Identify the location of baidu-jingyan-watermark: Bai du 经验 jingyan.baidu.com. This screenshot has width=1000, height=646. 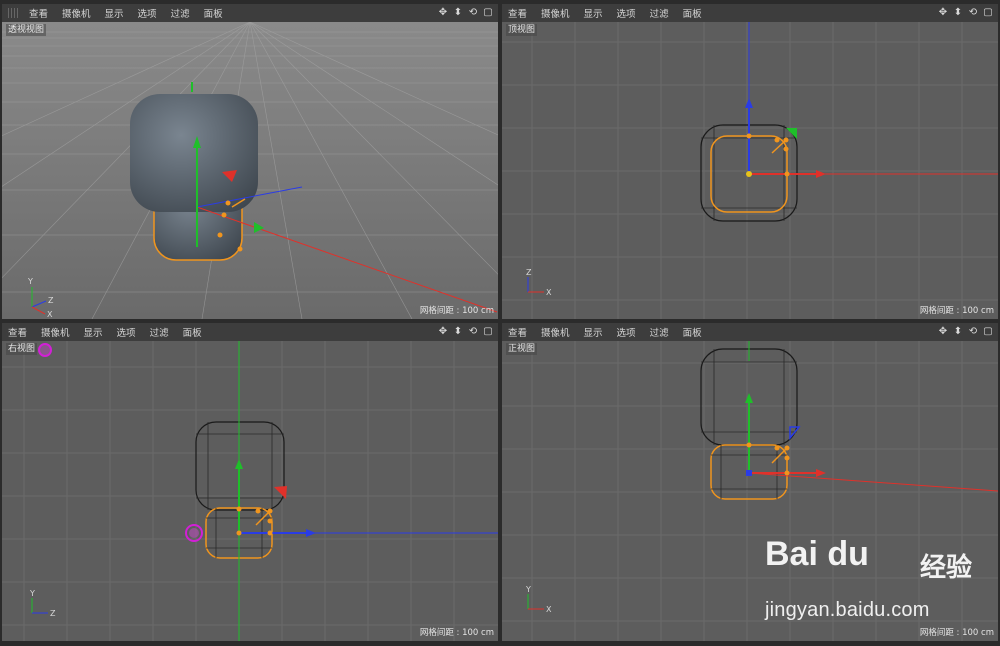
(880, 585).